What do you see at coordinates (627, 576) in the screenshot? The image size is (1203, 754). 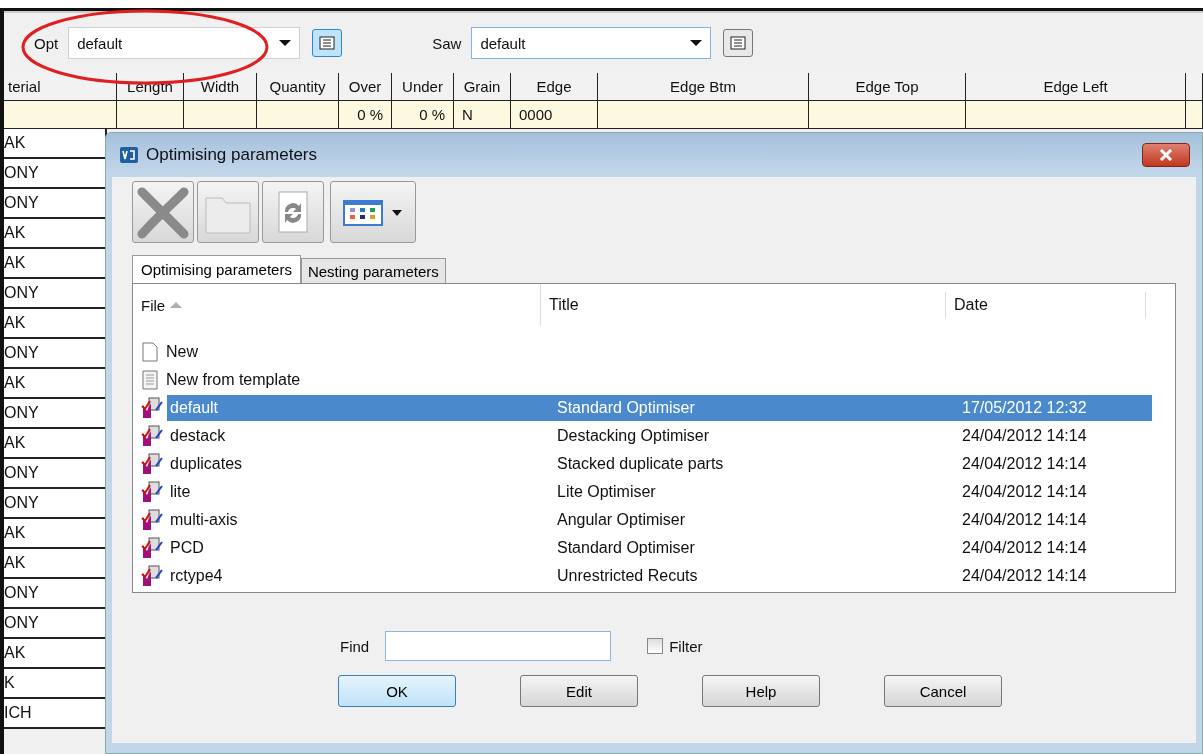 I see `table-cell-text: Unrestricted Recuts` at bounding box center [627, 576].